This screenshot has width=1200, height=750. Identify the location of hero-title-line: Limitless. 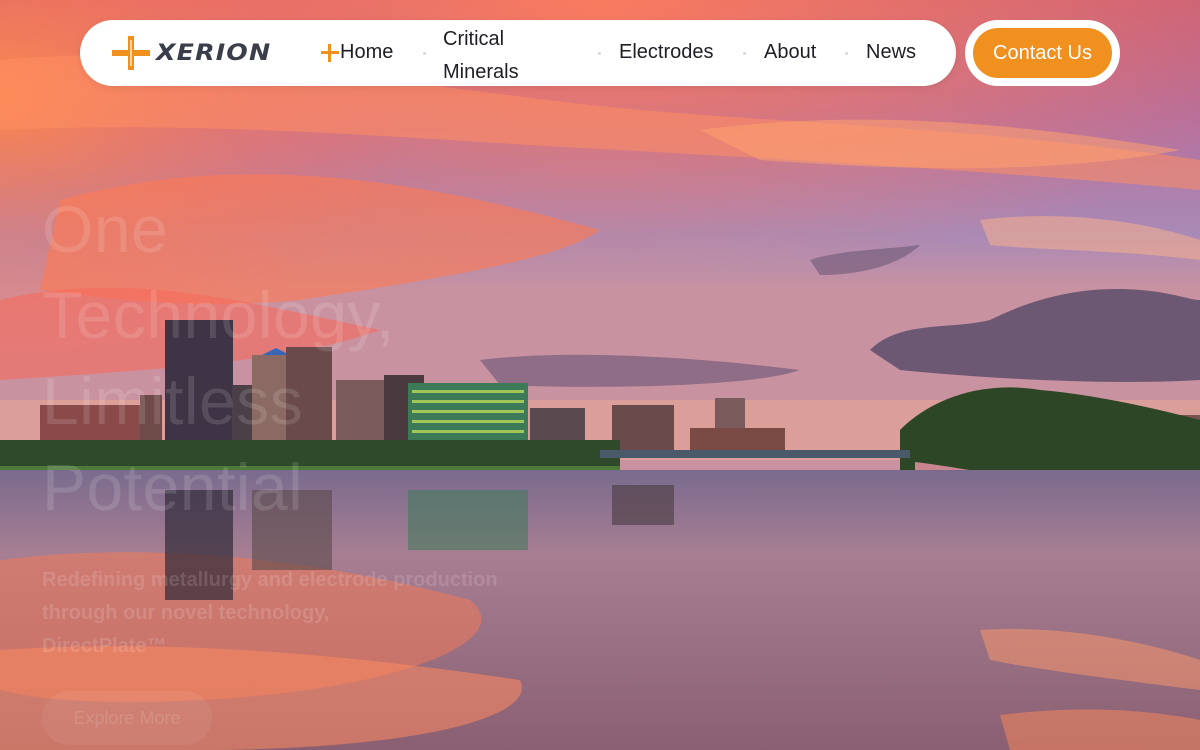
(173, 401).